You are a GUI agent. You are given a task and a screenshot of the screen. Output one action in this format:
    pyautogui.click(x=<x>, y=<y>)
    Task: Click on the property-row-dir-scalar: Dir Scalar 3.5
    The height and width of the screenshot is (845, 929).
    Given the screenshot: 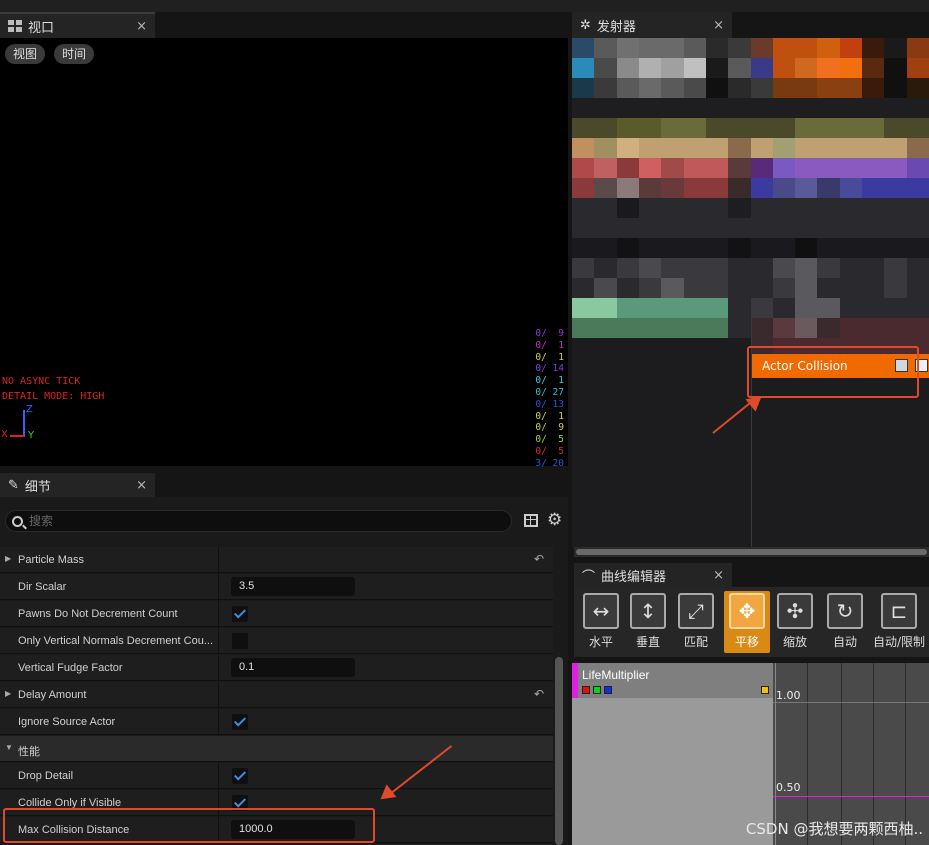 What is the action you would take?
    pyautogui.click(x=276, y=587)
    